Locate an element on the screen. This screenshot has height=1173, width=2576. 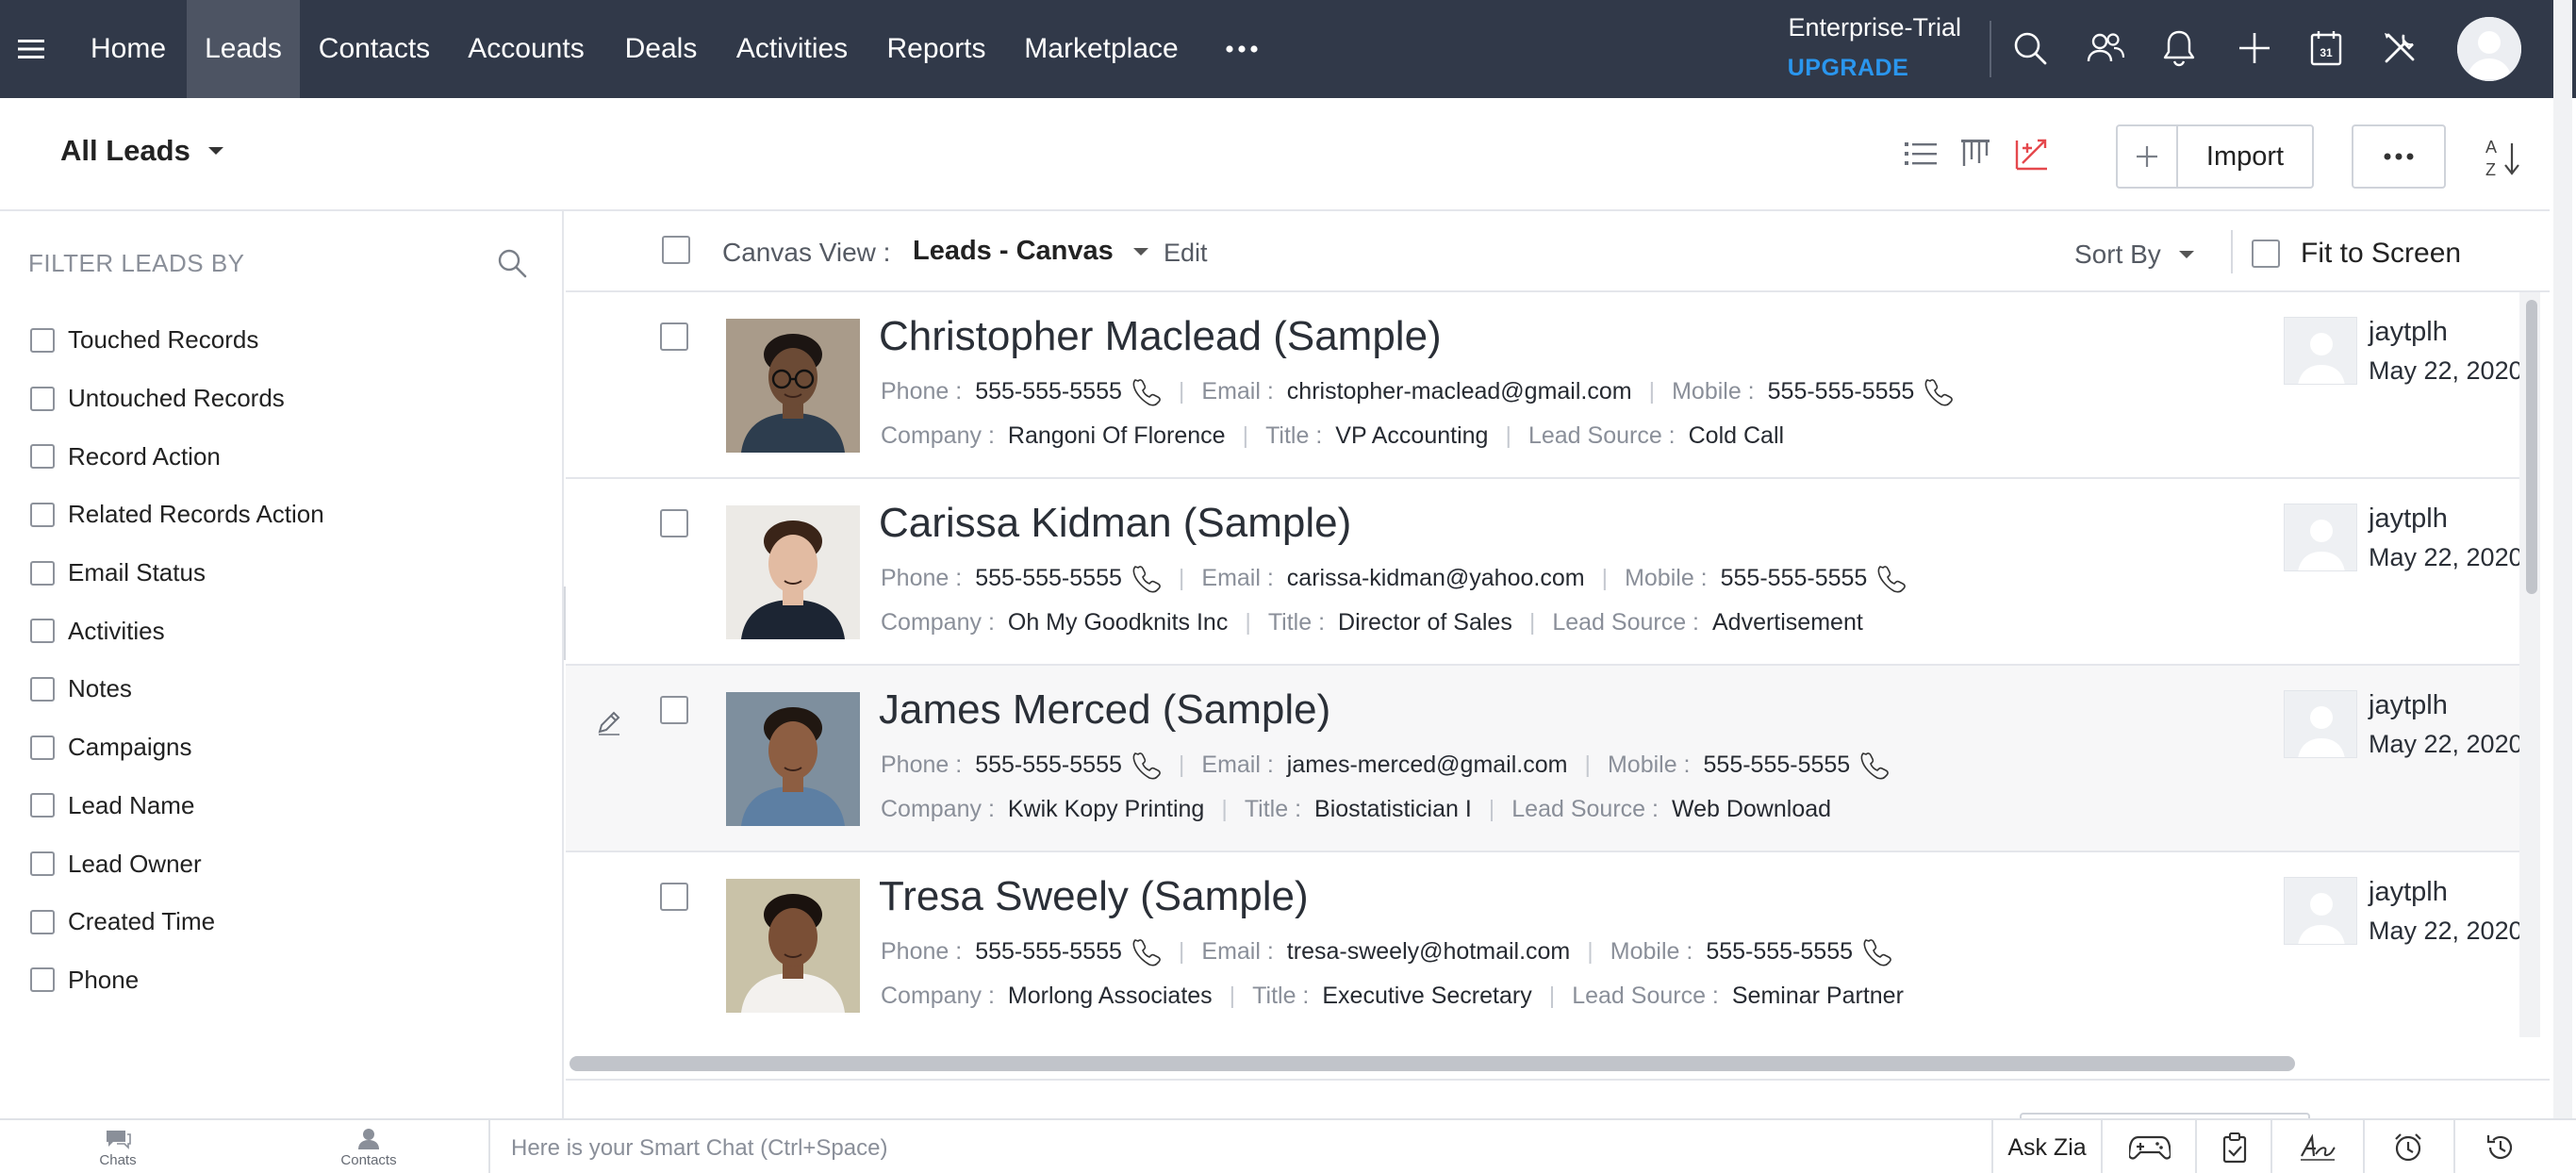
edit-pencil-icon is located at coordinates (609, 722).